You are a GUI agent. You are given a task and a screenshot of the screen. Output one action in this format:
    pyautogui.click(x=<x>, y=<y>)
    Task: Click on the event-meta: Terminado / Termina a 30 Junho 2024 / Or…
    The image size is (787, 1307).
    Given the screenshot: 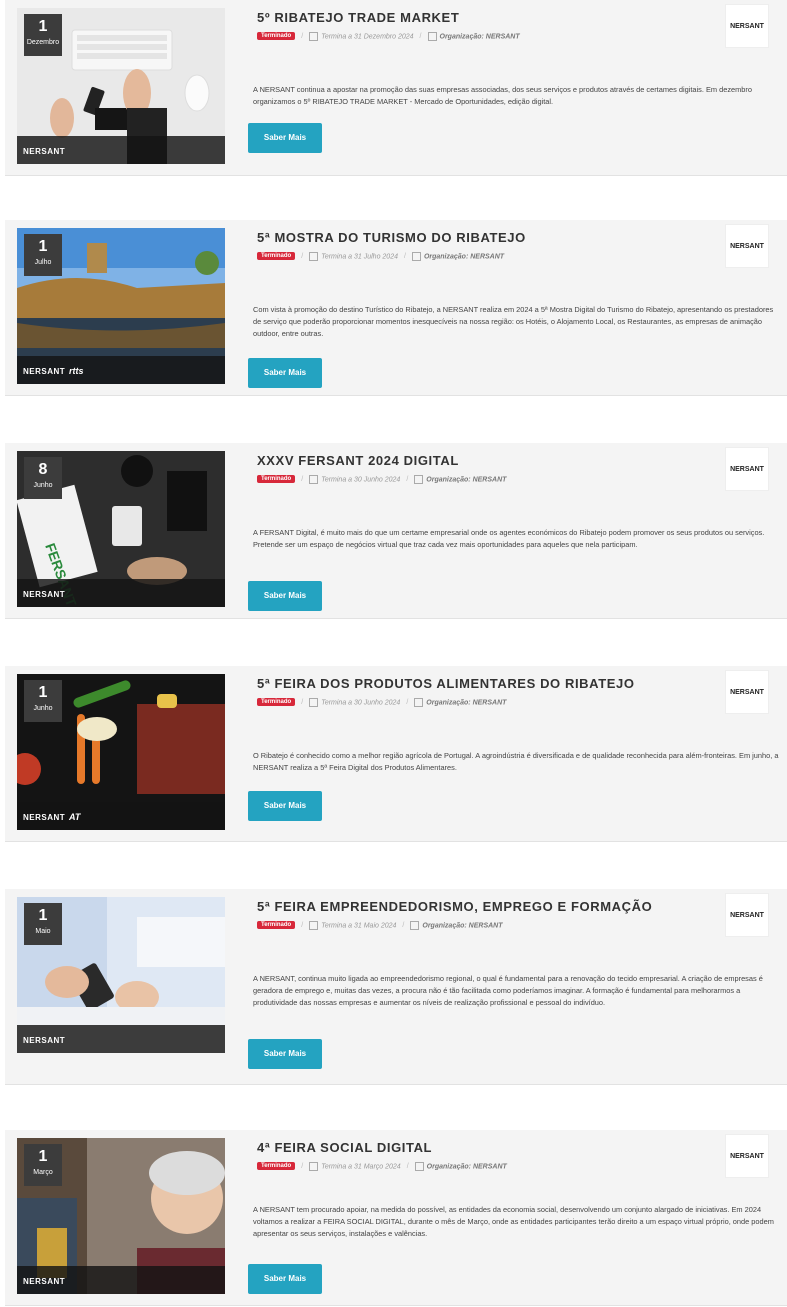 What is the action you would take?
    pyautogui.click(x=381, y=479)
    